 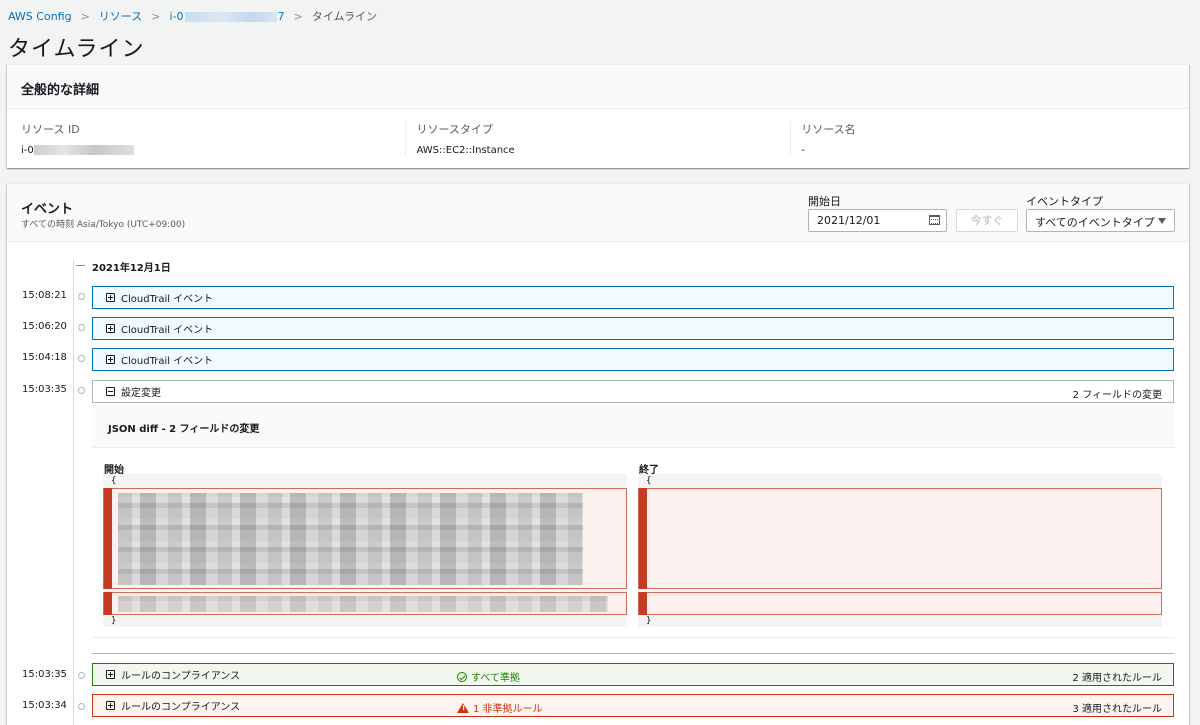 What do you see at coordinates (803, 150) in the screenshot?
I see `field-value: -` at bounding box center [803, 150].